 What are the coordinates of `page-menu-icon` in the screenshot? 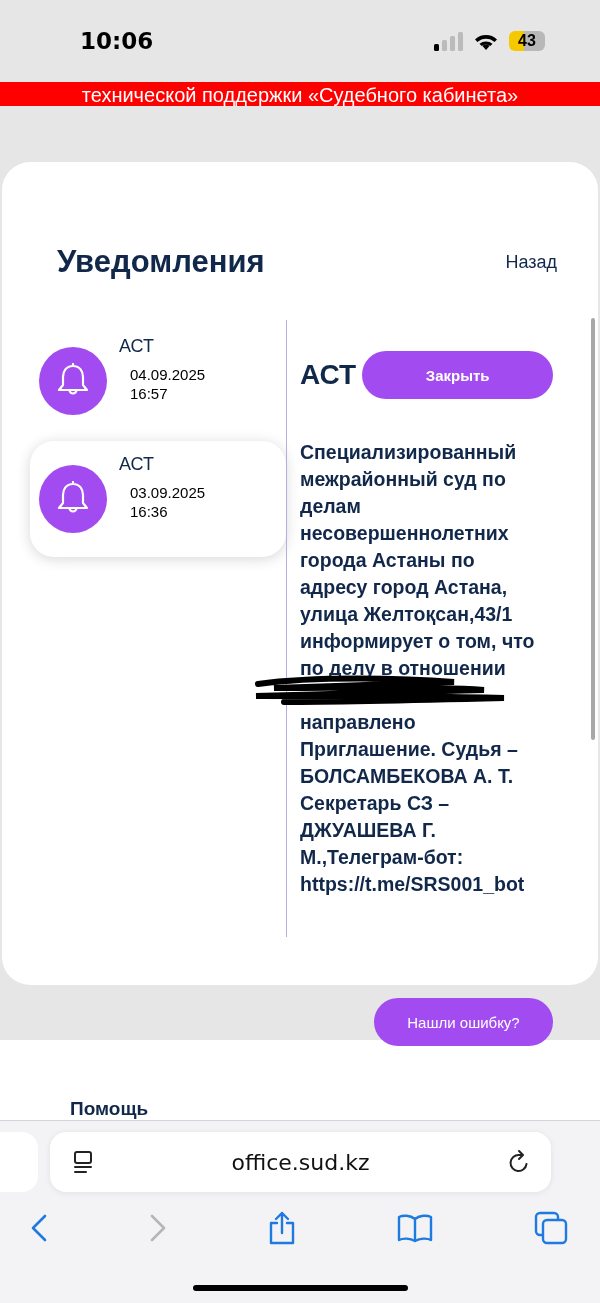 It's located at (83, 1162).